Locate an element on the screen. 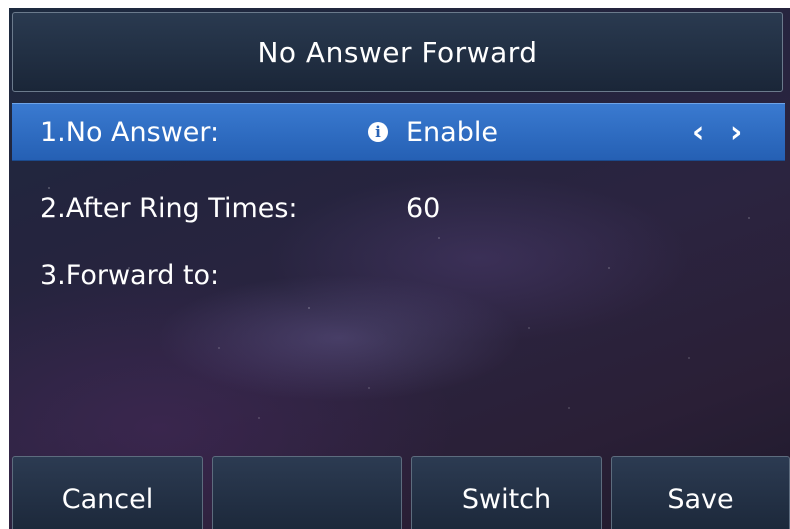  menu-item-value: 60 is located at coordinates (423, 208).